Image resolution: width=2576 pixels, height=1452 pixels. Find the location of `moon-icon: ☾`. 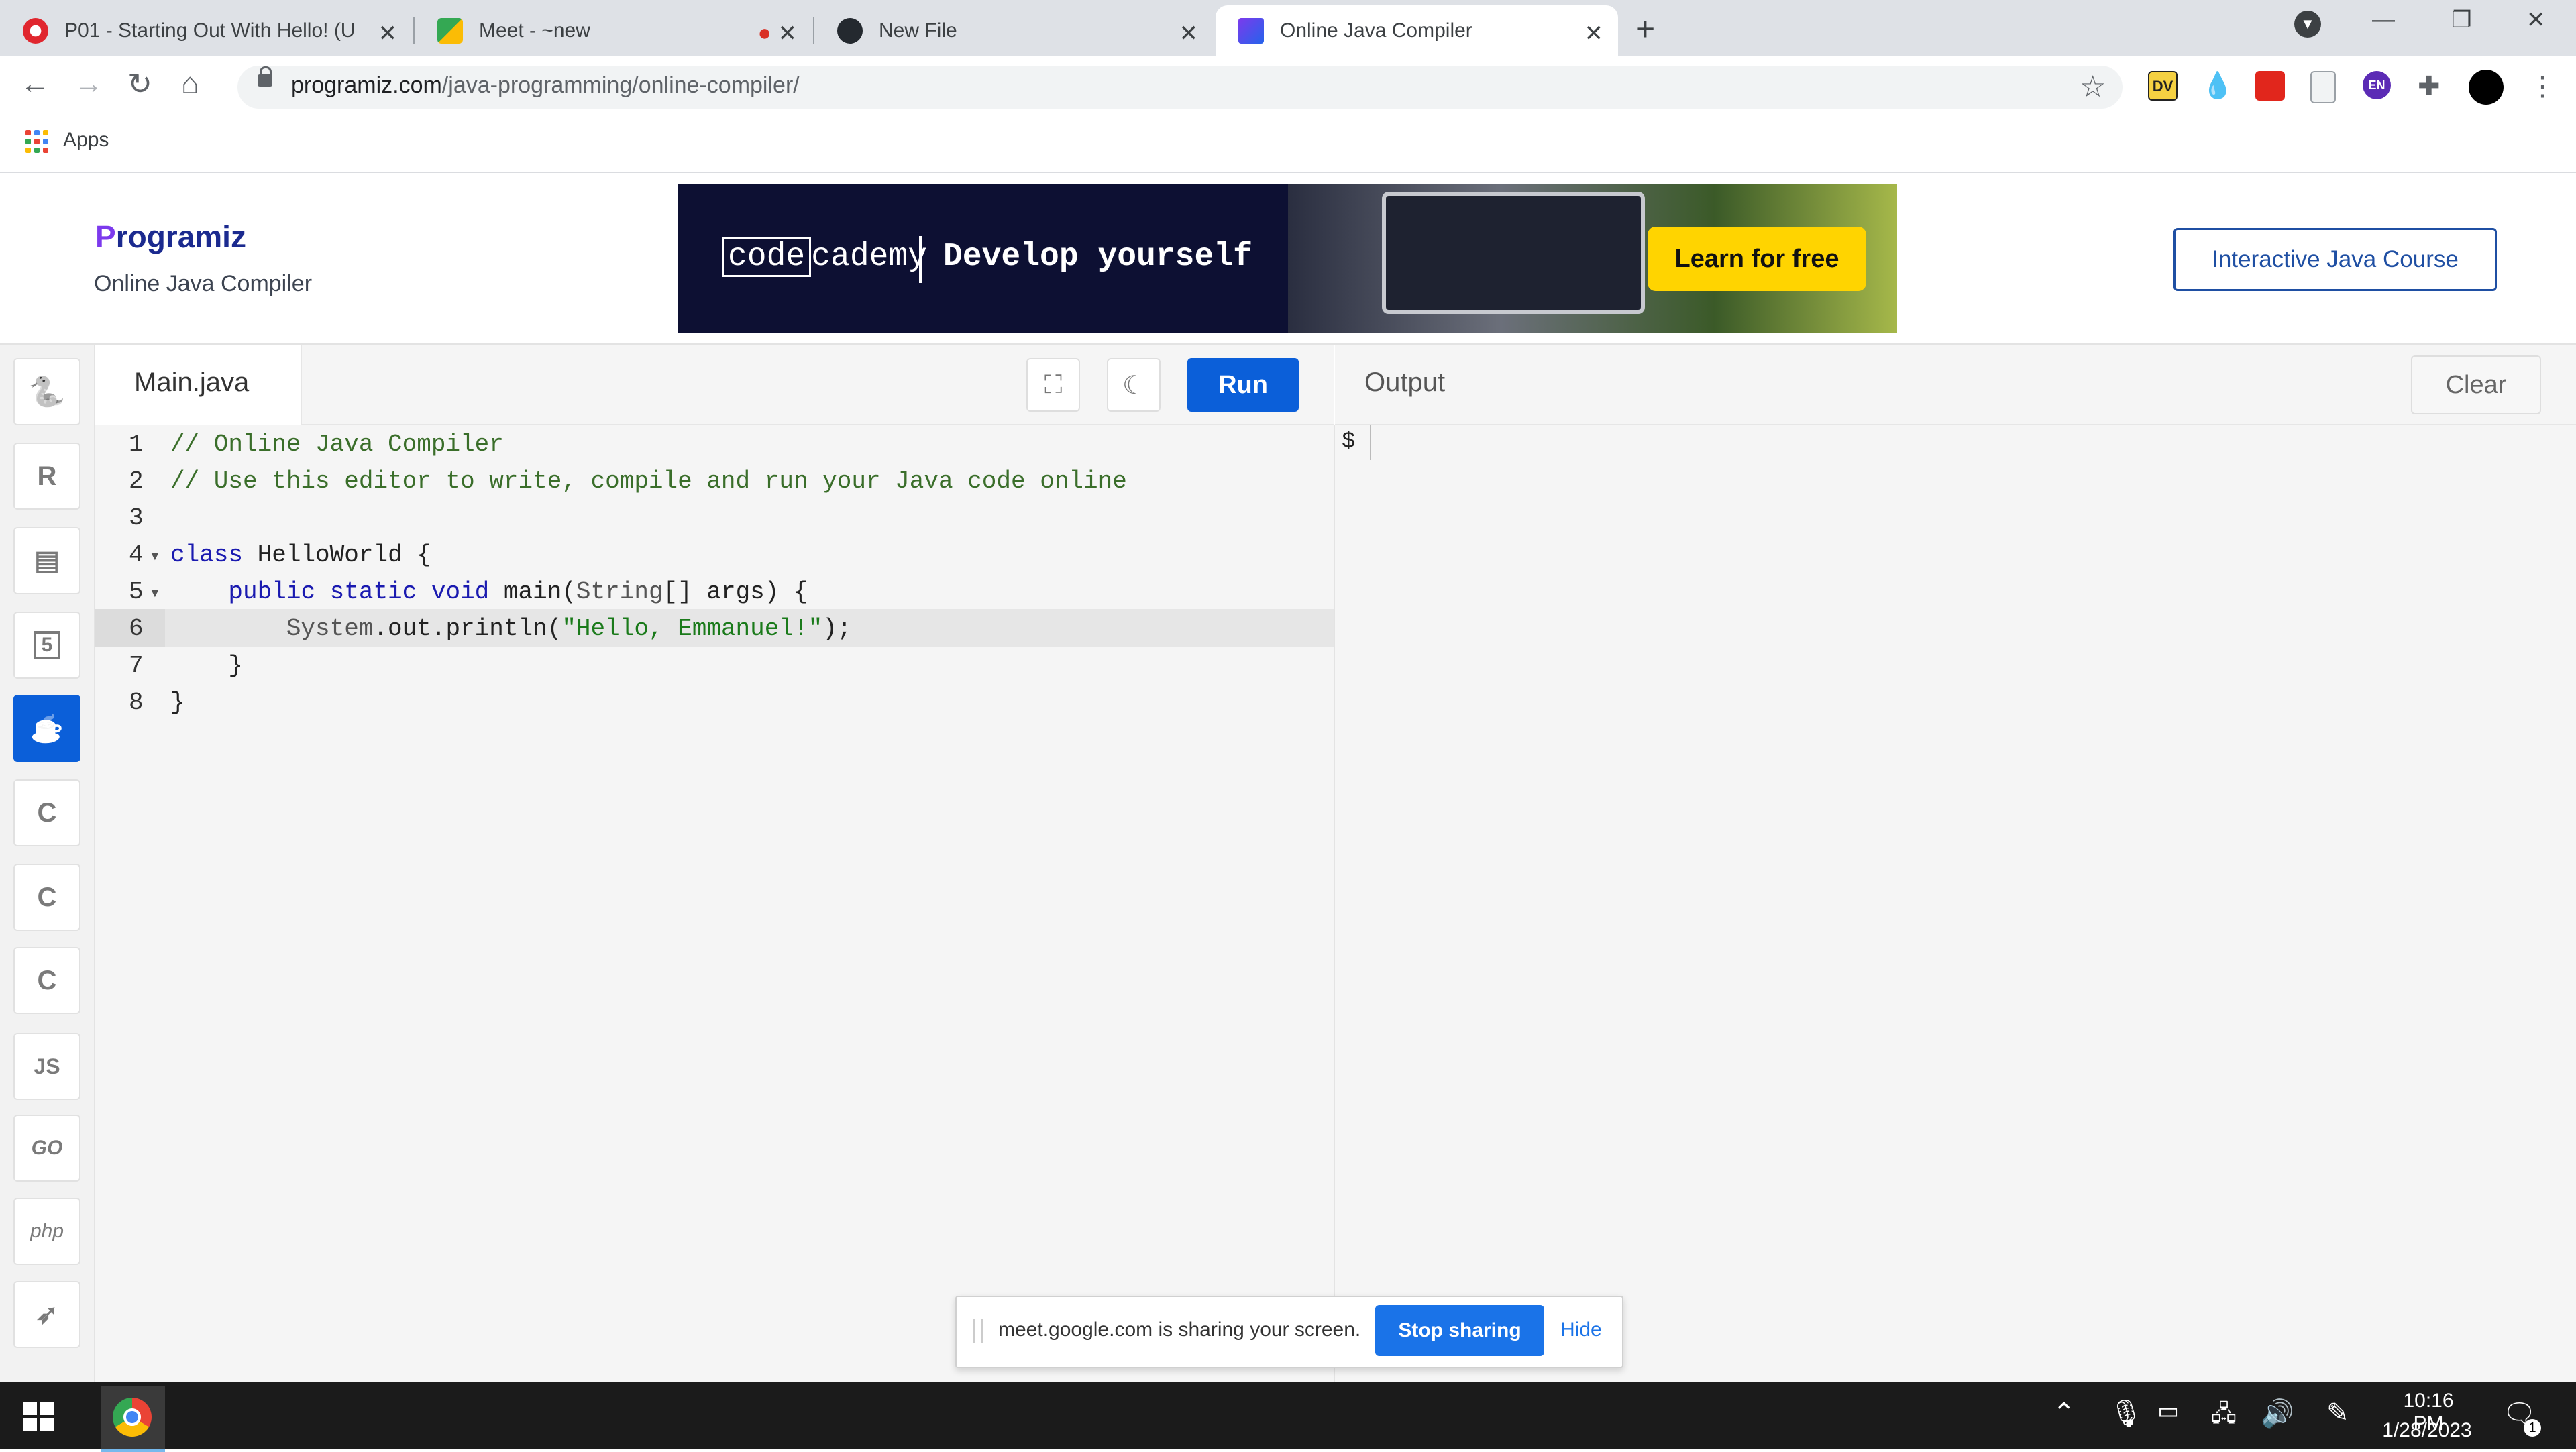

moon-icon: ☾ is located at coordinates (1134, 385).